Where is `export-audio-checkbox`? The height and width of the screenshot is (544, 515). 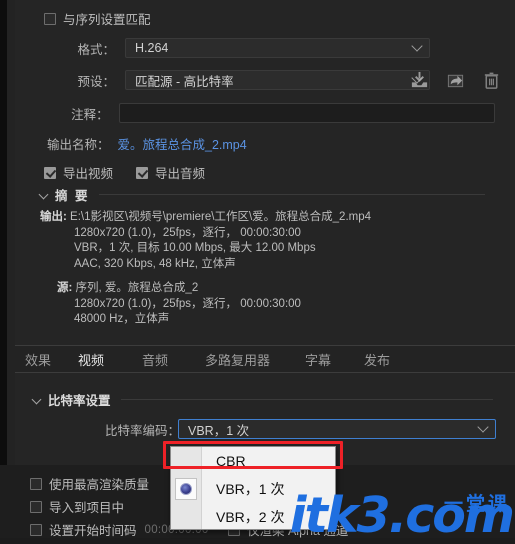
export-audio-checkbox is located at coordinates (142, 172).